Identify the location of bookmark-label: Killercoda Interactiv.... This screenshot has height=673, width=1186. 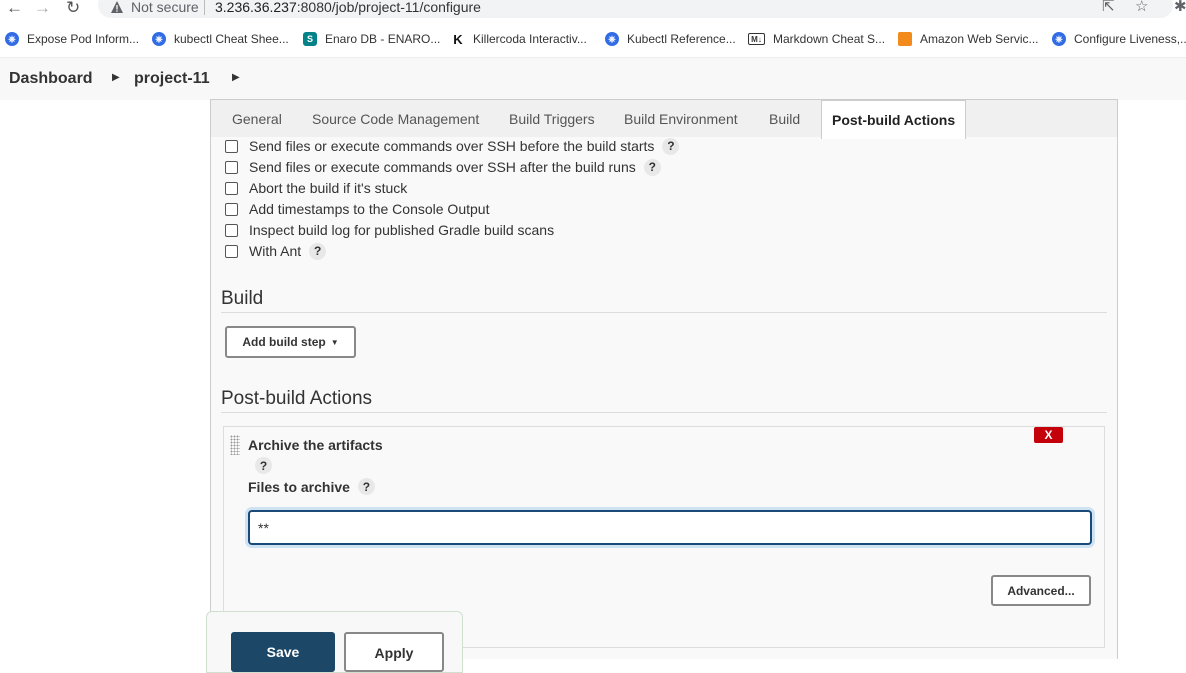
(530, 39).